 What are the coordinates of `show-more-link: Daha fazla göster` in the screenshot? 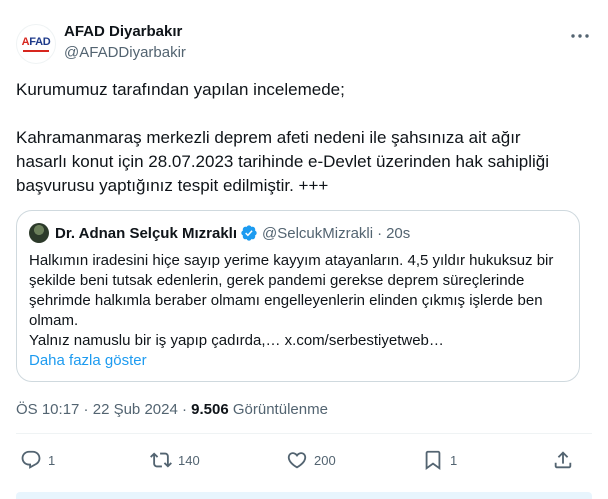 It's located at (88, 360).